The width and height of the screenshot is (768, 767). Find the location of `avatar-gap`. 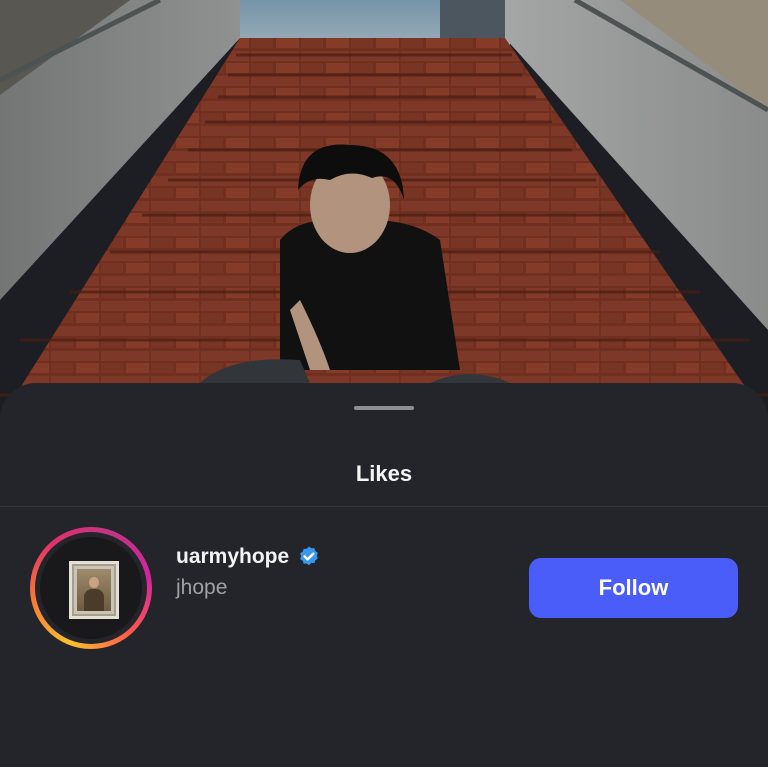

avatar-gap is located at coordinates (91, 588).